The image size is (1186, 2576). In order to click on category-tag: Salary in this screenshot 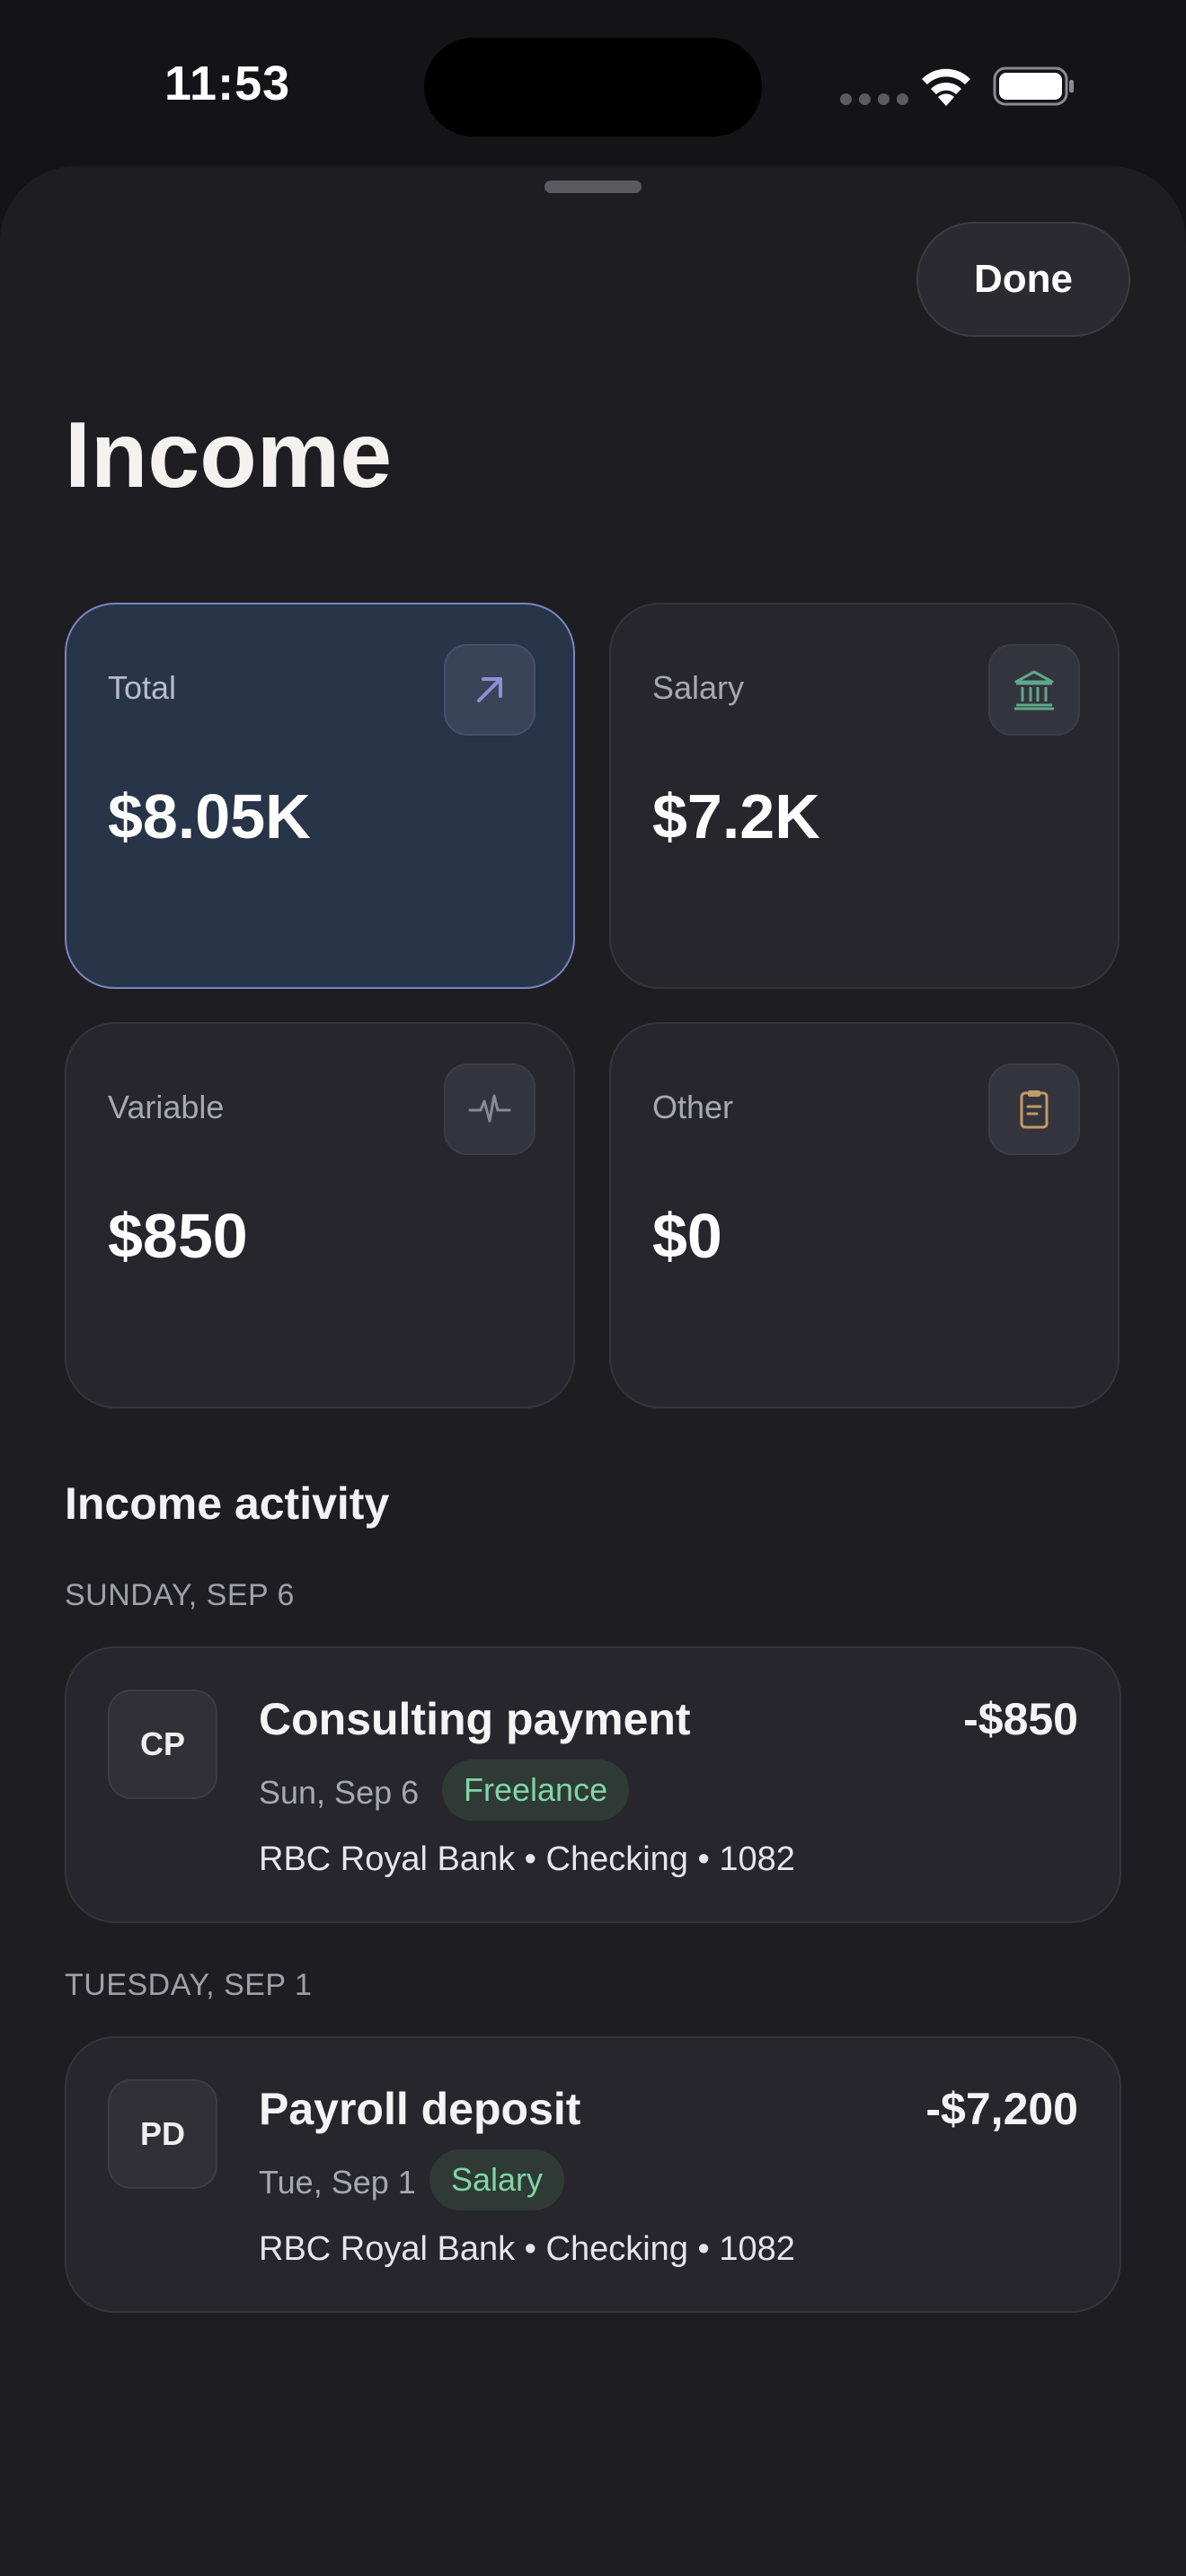, I will do `click(497, 2179)`.